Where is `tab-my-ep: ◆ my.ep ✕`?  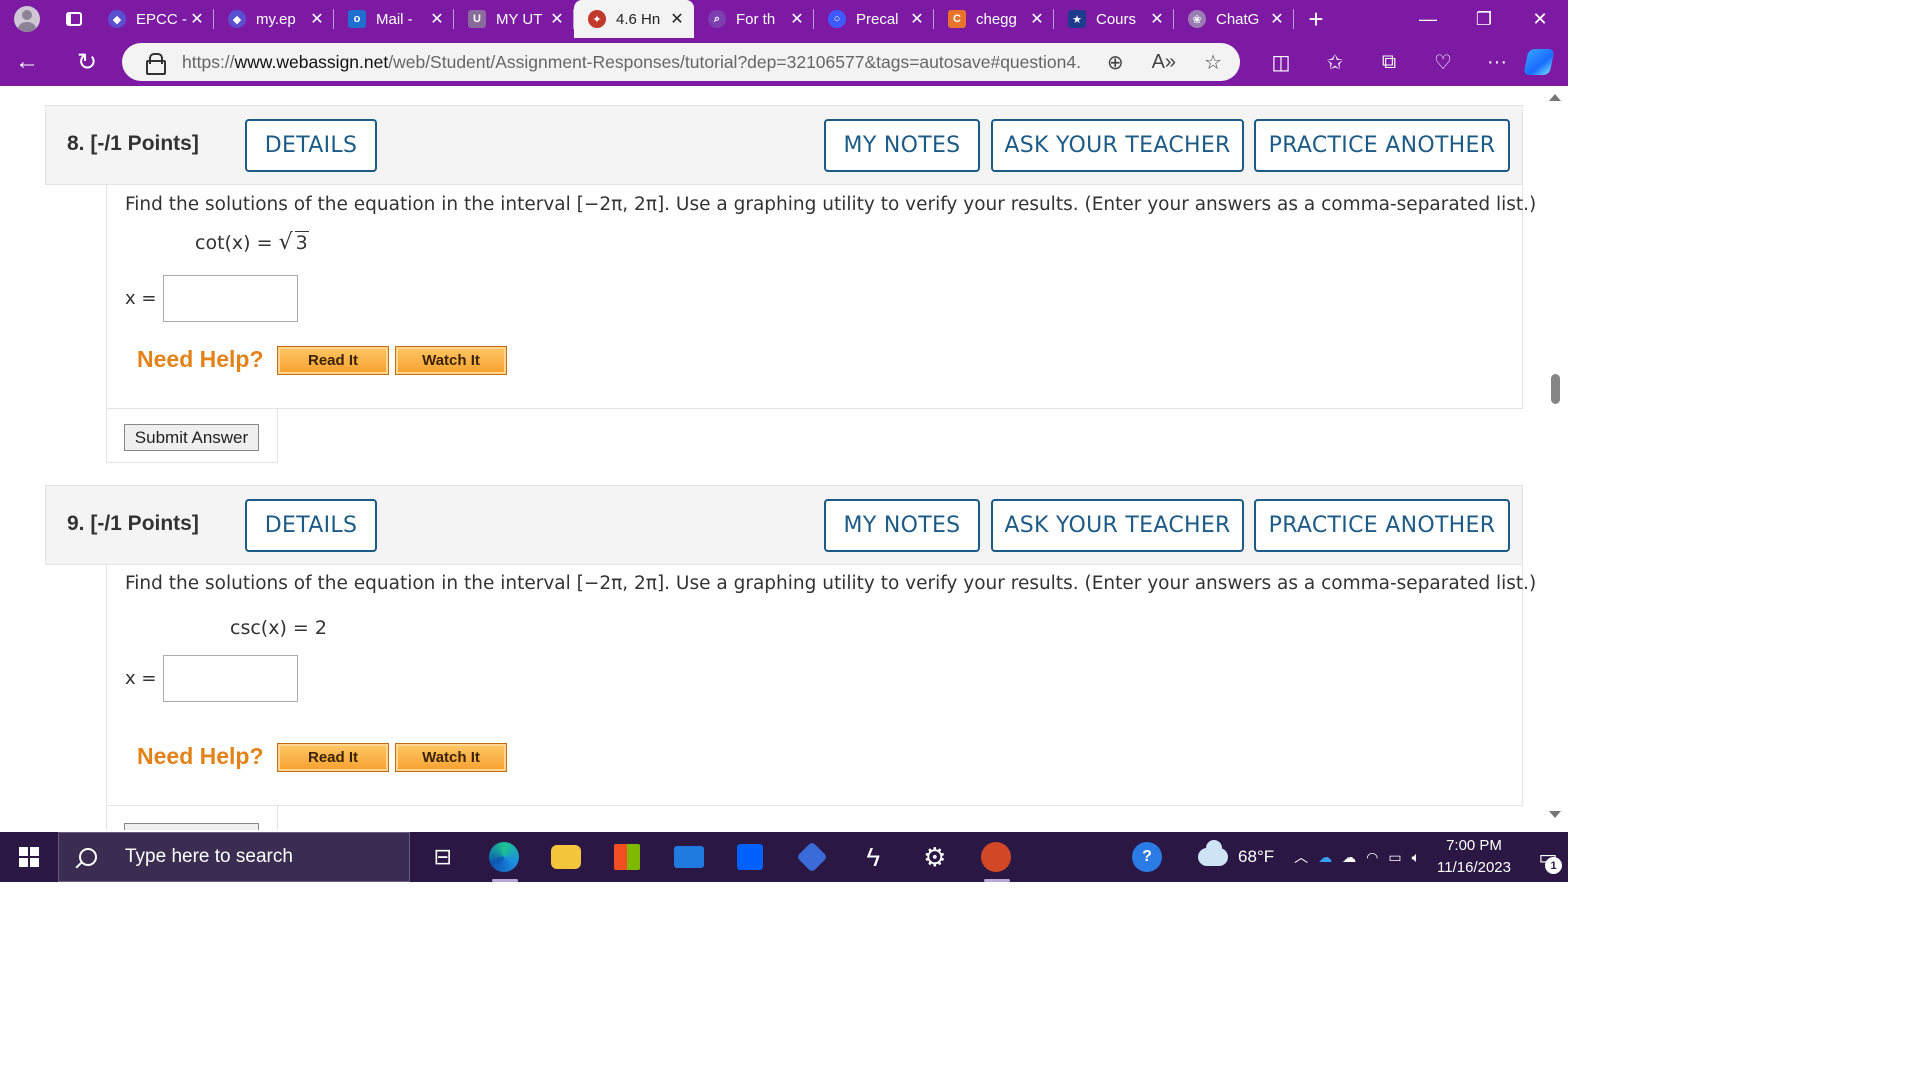 tab-my-ep: ◆ my.ep ✕ is located at coordinates (274, 19).